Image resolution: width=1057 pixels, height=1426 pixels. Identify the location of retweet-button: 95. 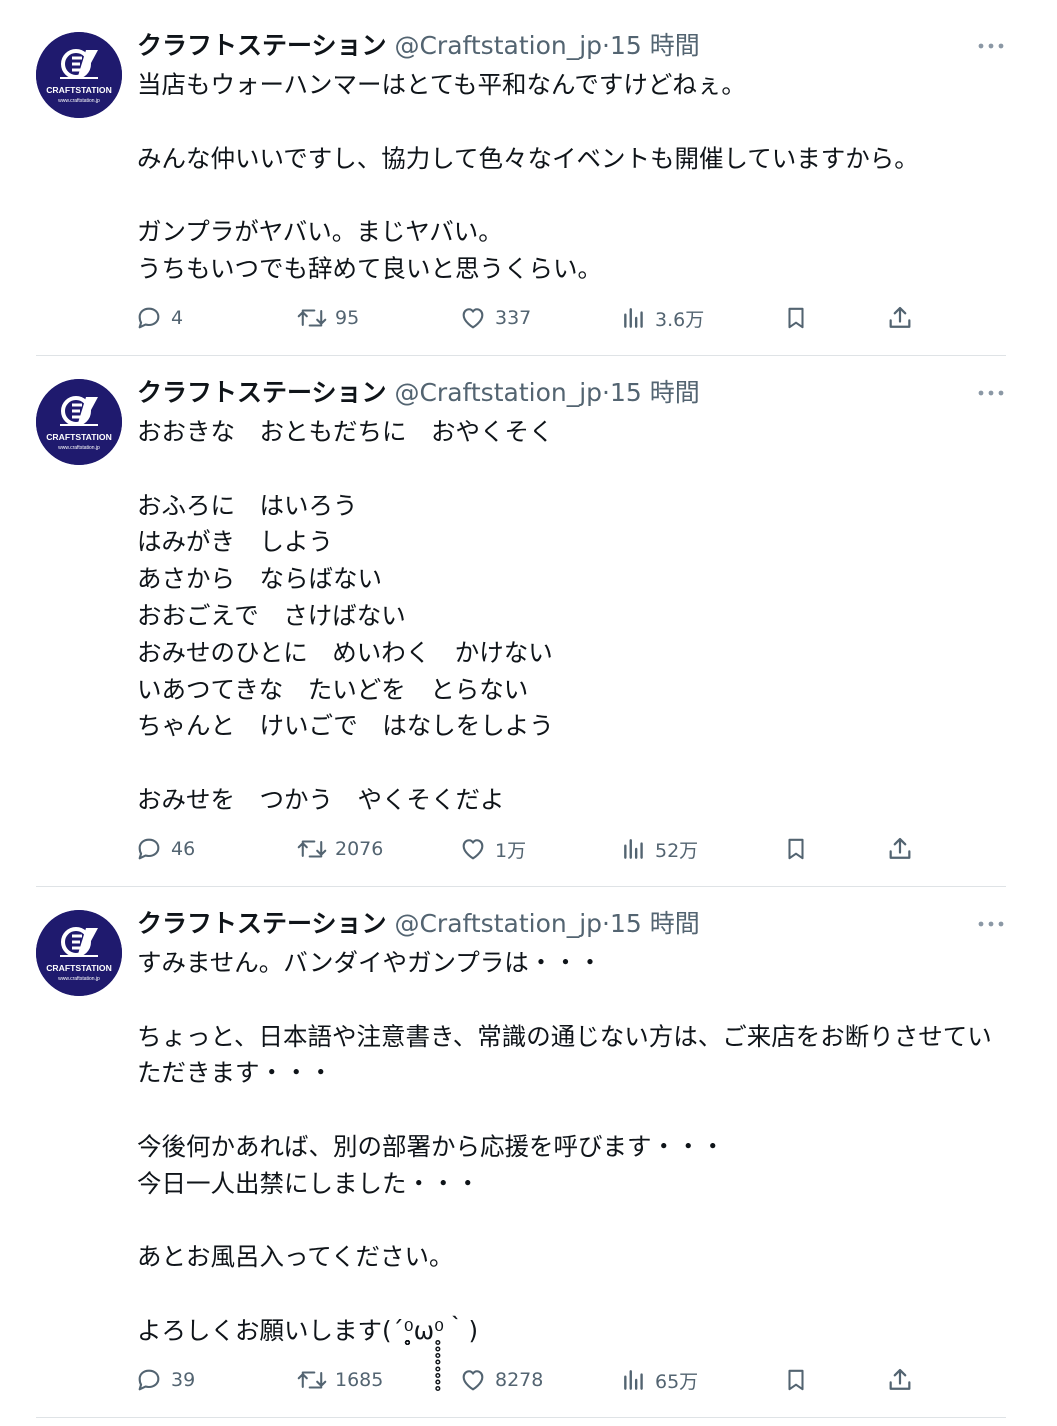
(328, 318).